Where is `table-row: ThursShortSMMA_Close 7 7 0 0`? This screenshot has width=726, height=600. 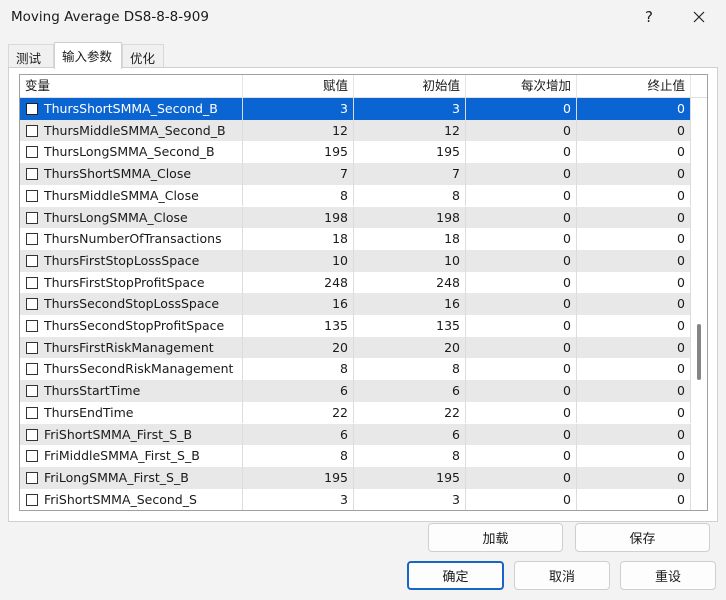 table-row: ThursShortSMMA_Close 7 7 0 0 is located at coordinates (355, 174).